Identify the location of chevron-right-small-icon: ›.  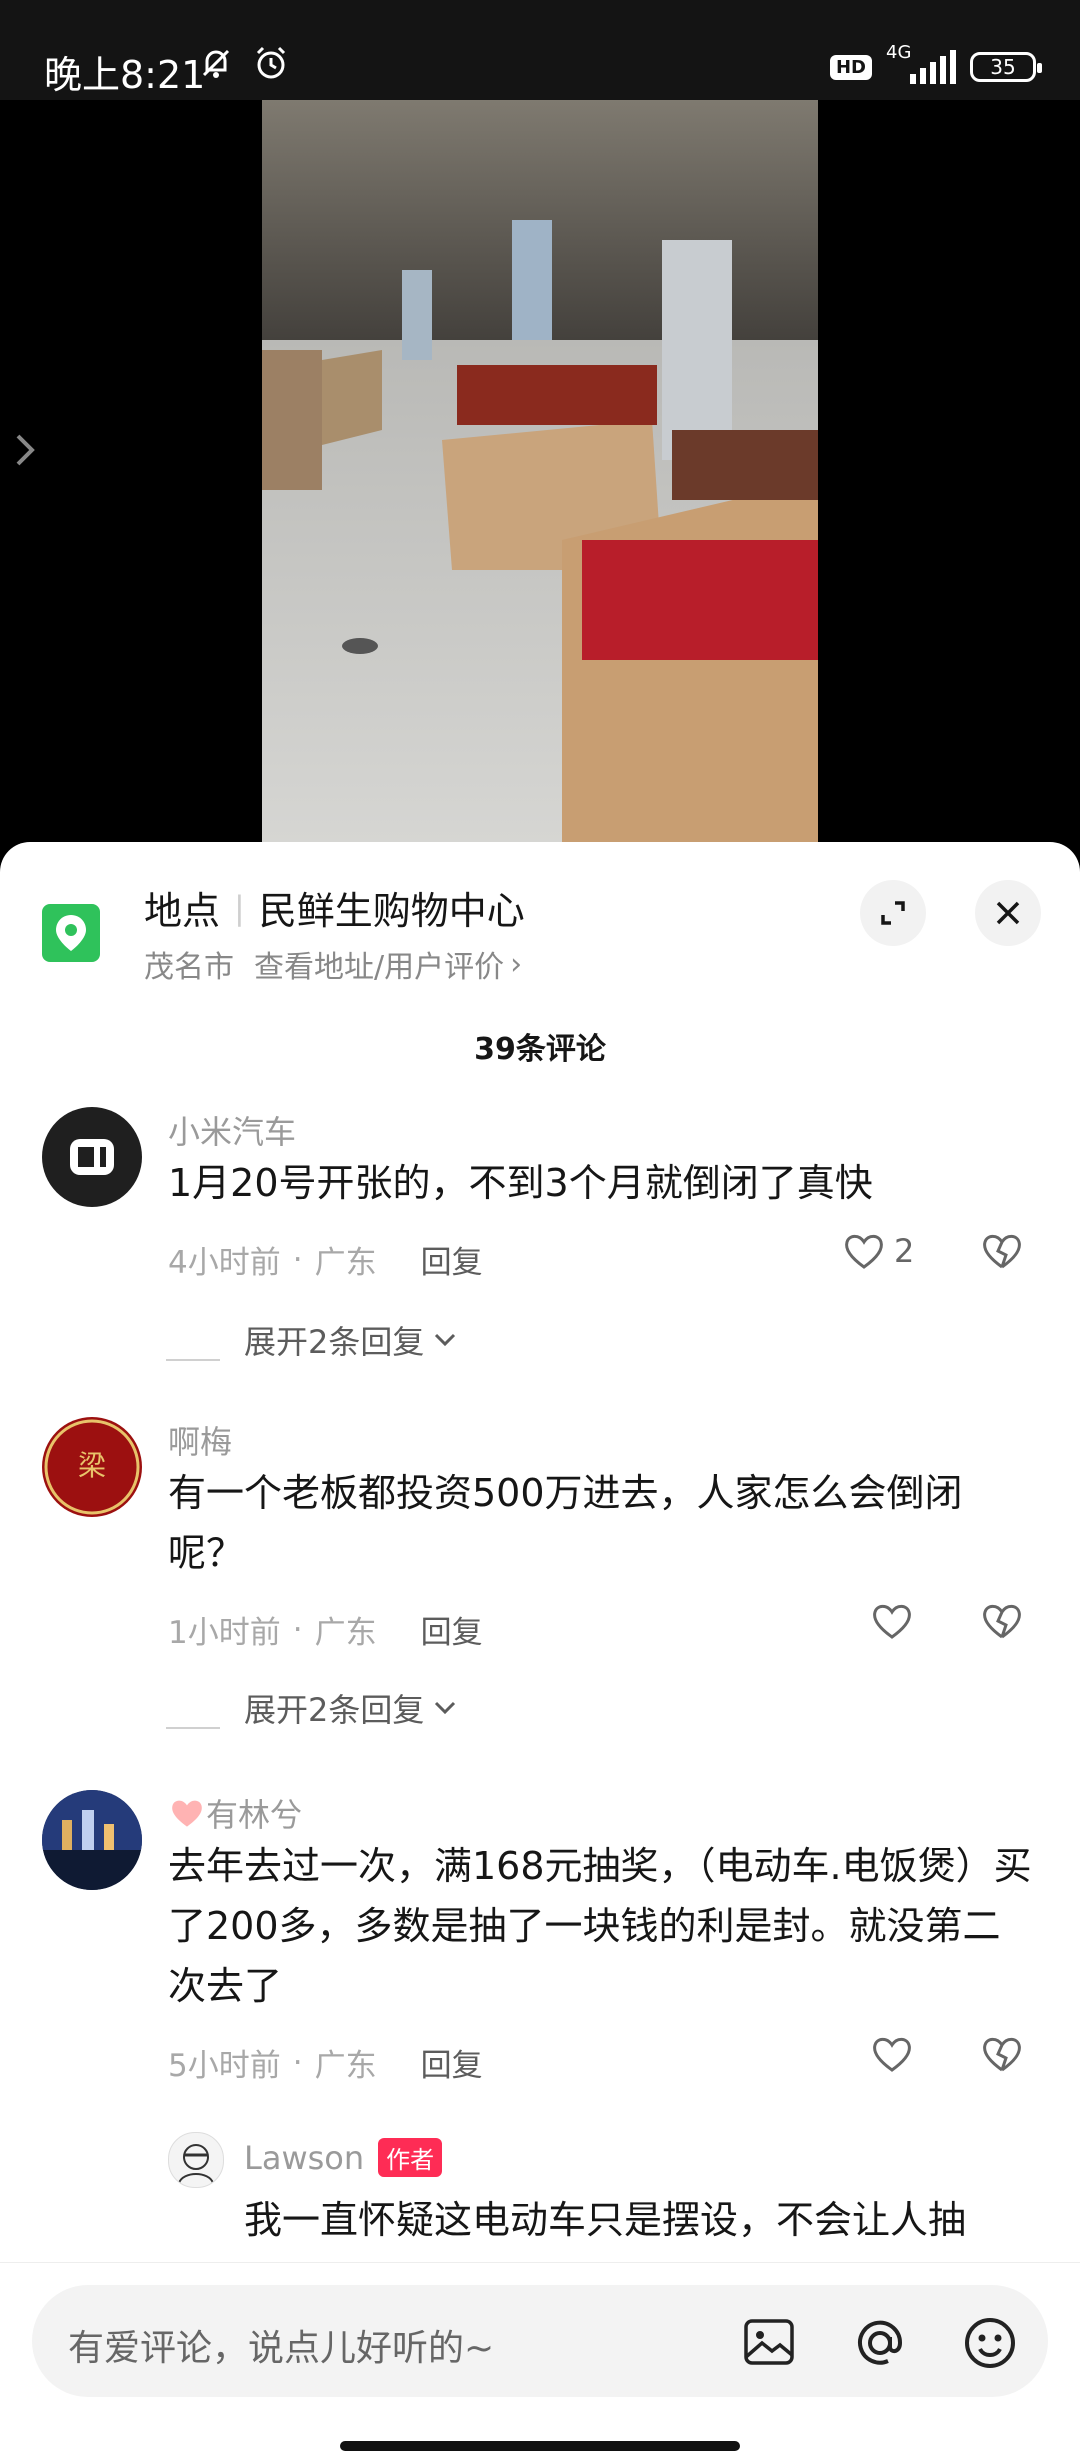
(516, 964).